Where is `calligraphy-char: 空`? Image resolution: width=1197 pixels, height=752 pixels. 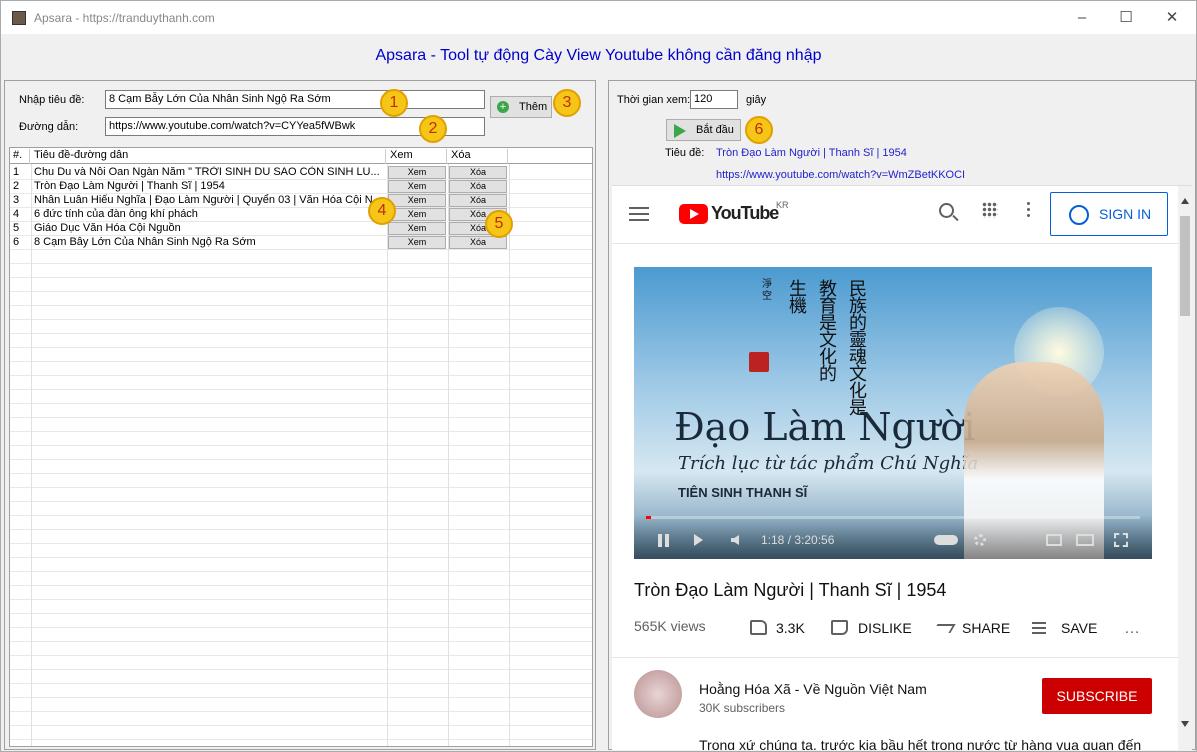
calligraphy-char: 空 is located at coordinates (767, 296).